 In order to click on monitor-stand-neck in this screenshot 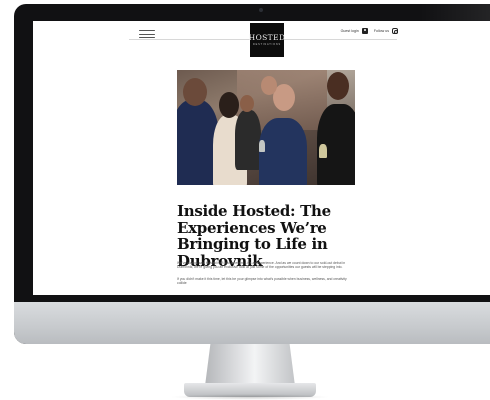, I will do `click(250, 365)`.